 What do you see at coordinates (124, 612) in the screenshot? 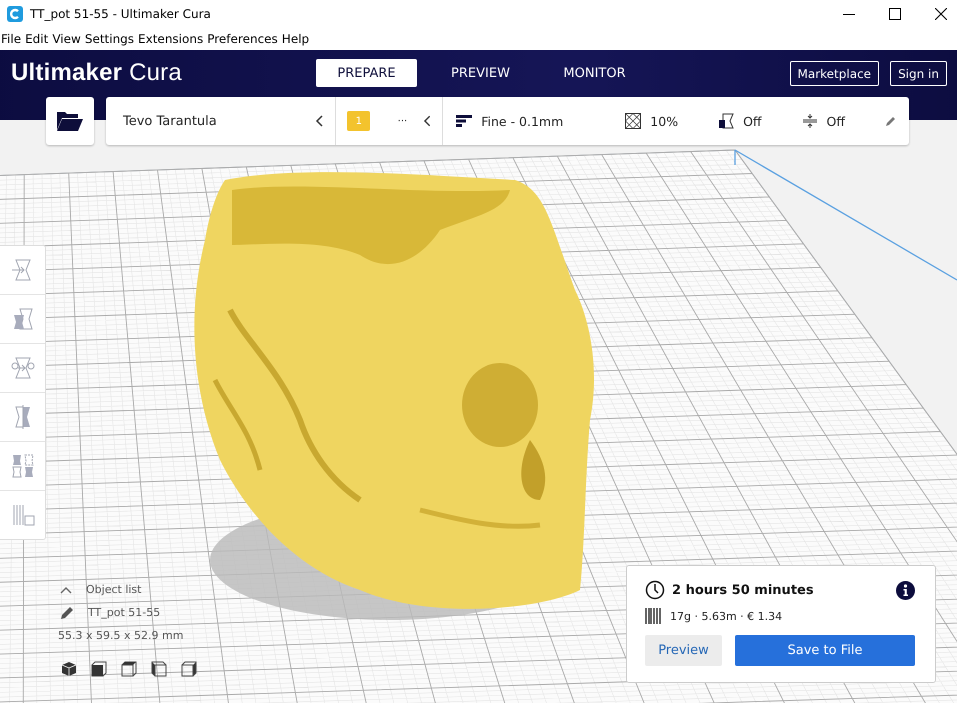
I see `object-name: TT_pot 51-55` at bounding box center [124, 612].